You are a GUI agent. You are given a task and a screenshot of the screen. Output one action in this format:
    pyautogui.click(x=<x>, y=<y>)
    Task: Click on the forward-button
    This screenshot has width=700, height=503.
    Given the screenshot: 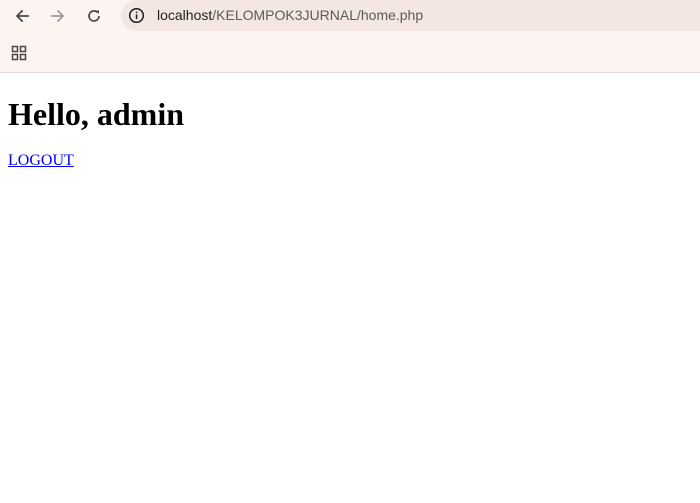 What is the action you would take?
    pyautogui.click(x=58, y=16)
    